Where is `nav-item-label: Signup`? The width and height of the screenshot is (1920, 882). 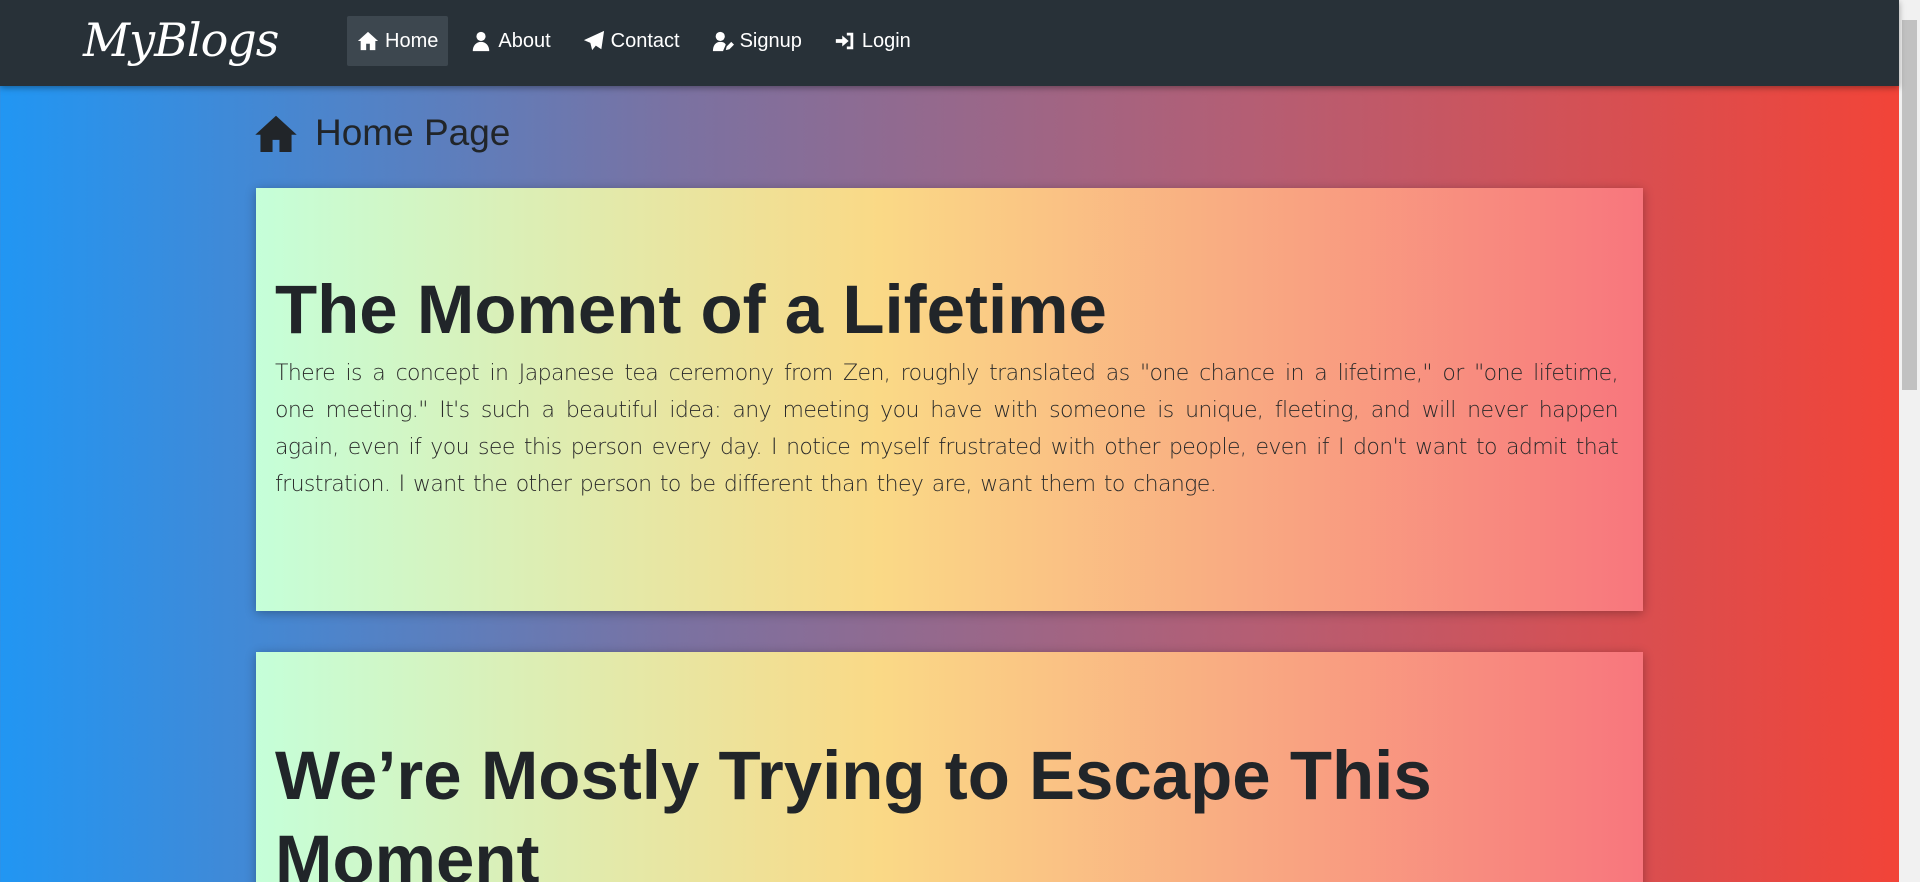
nav-item-label: Signup is located at coordinates (770, 40).